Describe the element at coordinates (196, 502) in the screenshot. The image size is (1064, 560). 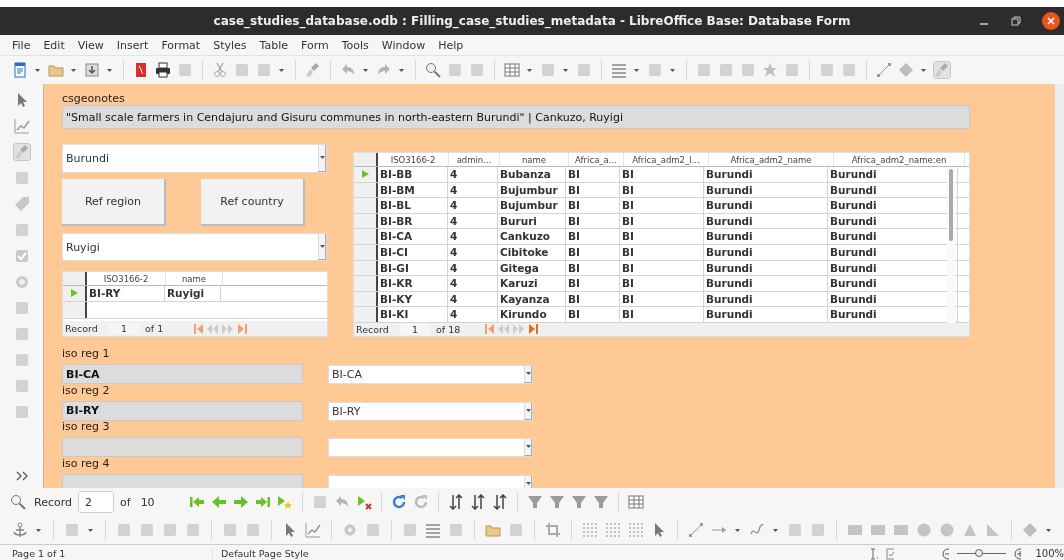
I see `first-record-icon` at that location.